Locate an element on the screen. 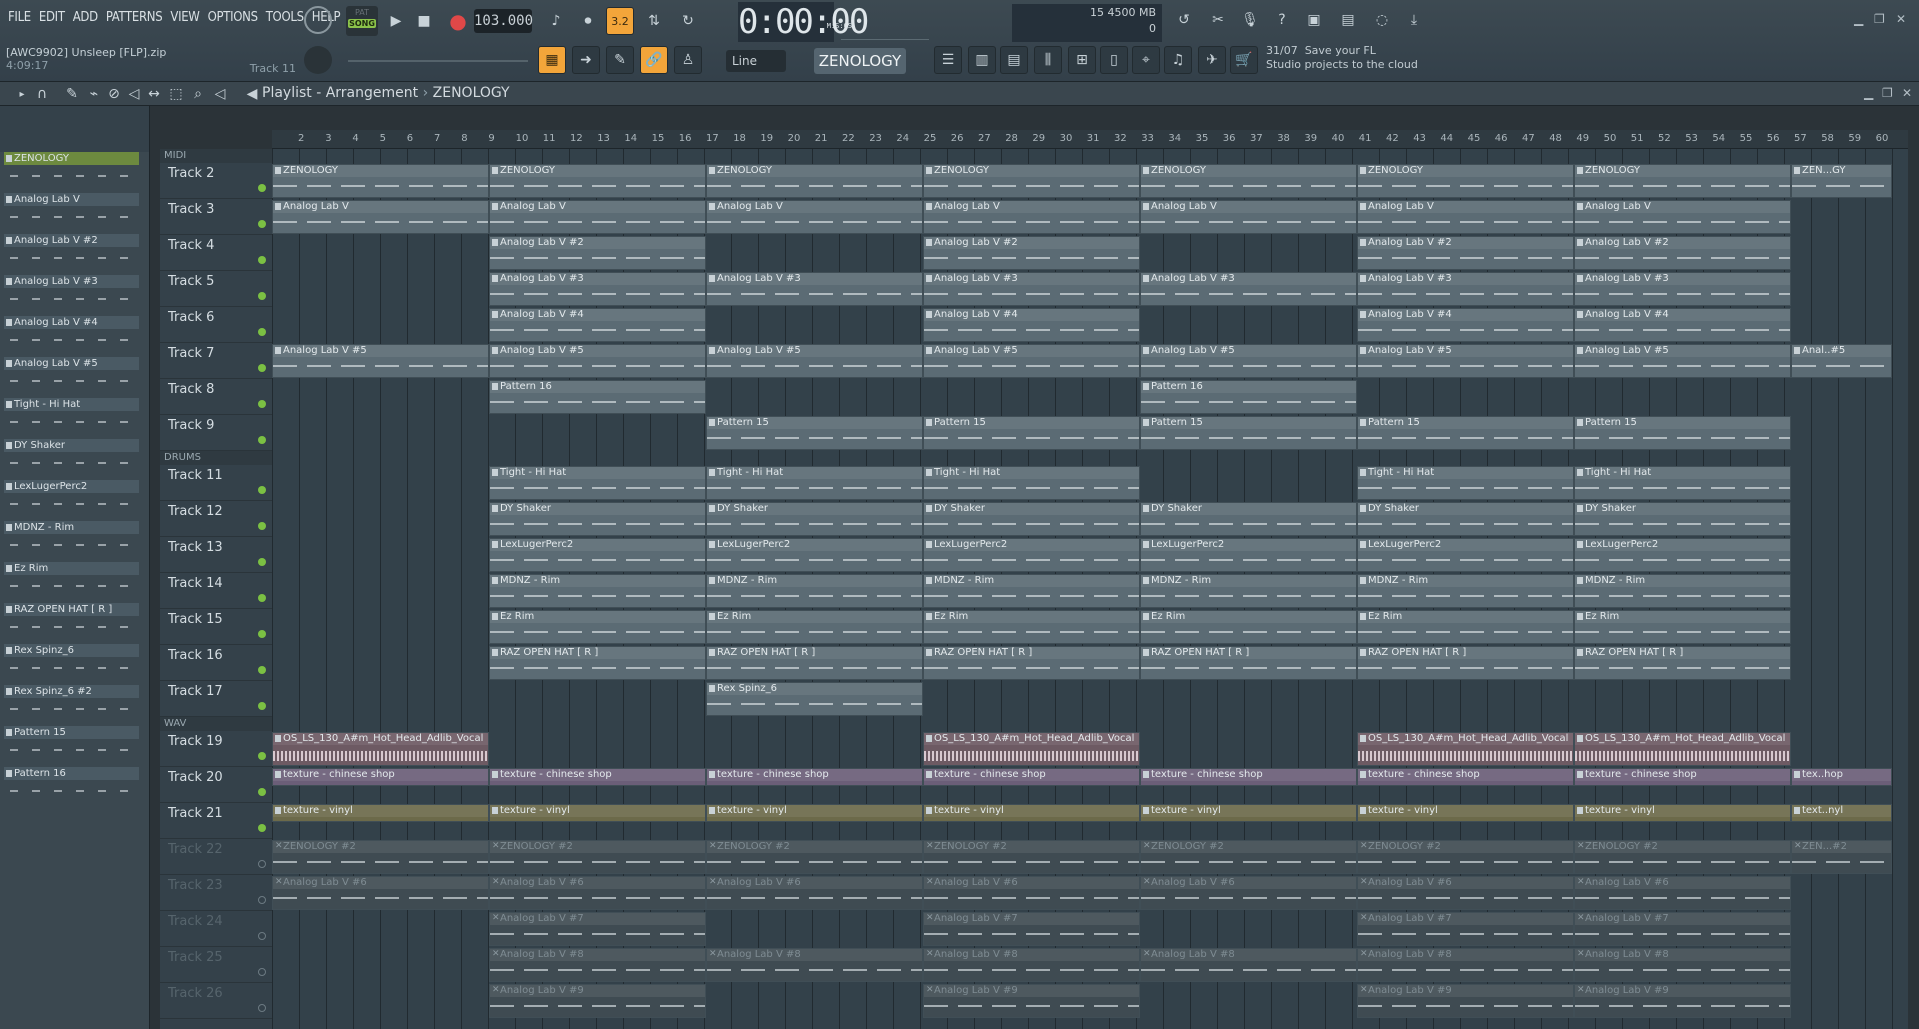 The height and width of the screenshot is (1029, 1919). track-header: Track 24 is located at coordinates (216, 929).